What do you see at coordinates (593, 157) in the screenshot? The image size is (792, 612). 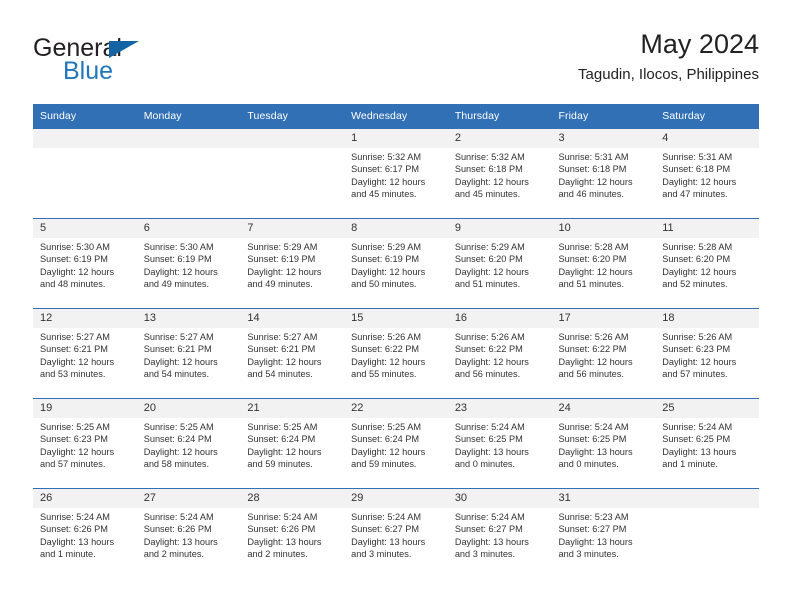 I see `sunrise-text: Sunrise: 5:31 AM` at bounding box center [593, 157].